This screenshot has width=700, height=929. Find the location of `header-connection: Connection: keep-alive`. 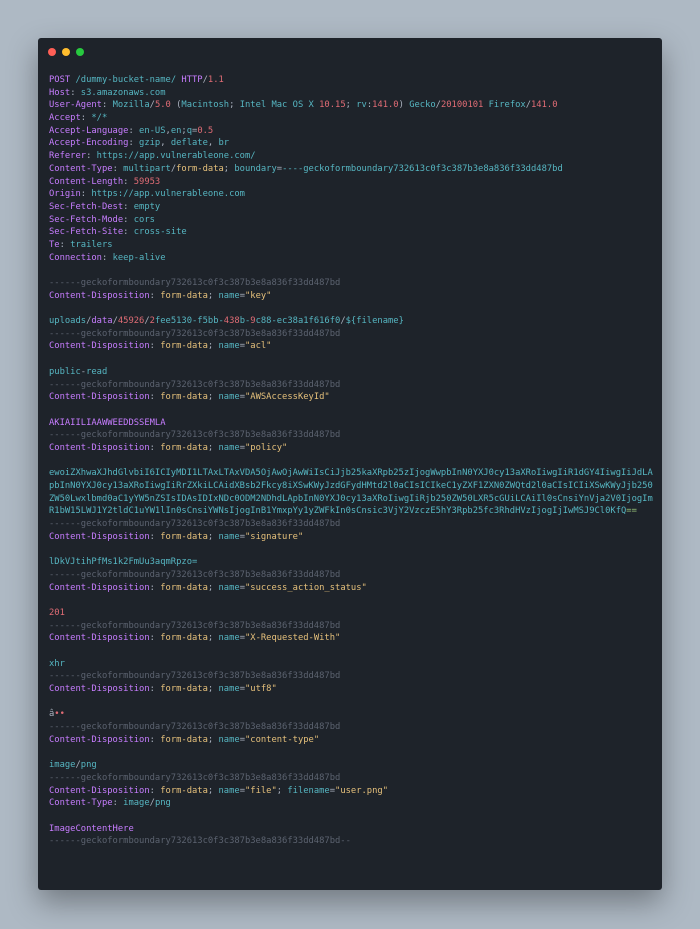

header-connection: Connection: keep-alive is located at coordinates (107, 257).